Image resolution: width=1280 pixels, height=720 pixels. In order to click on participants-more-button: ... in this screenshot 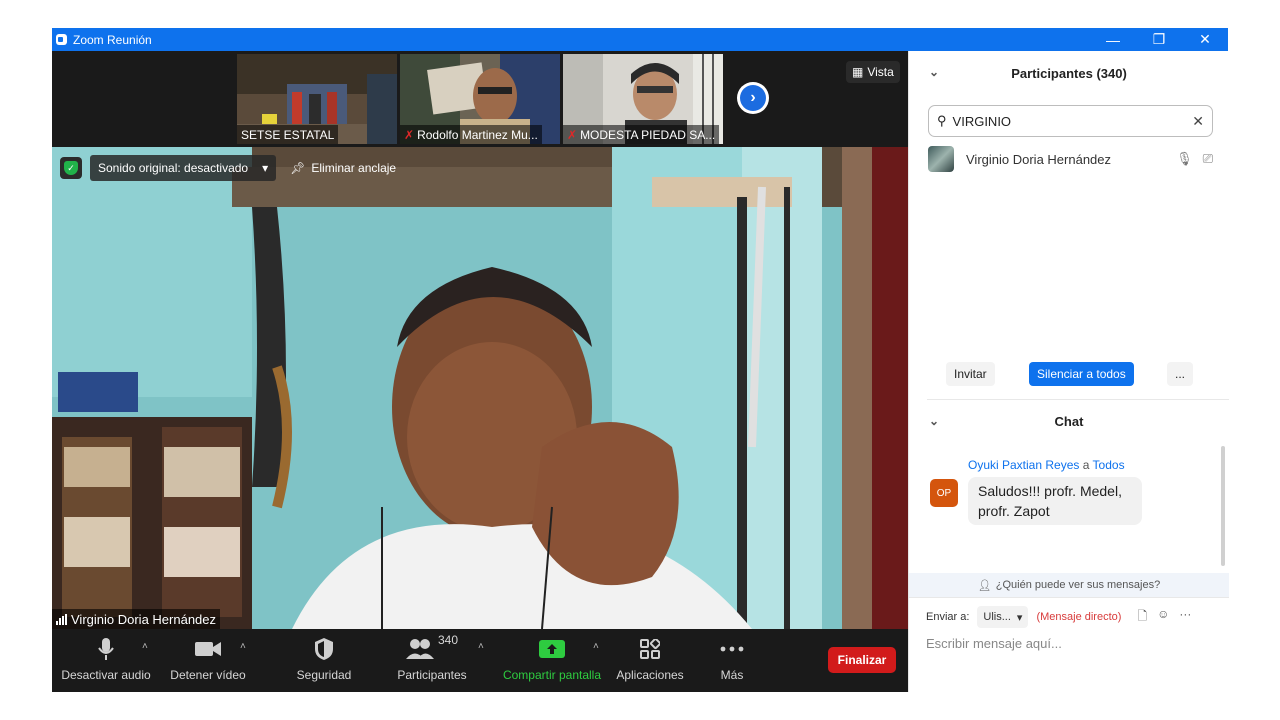, I will do `click(1180, 374)`.